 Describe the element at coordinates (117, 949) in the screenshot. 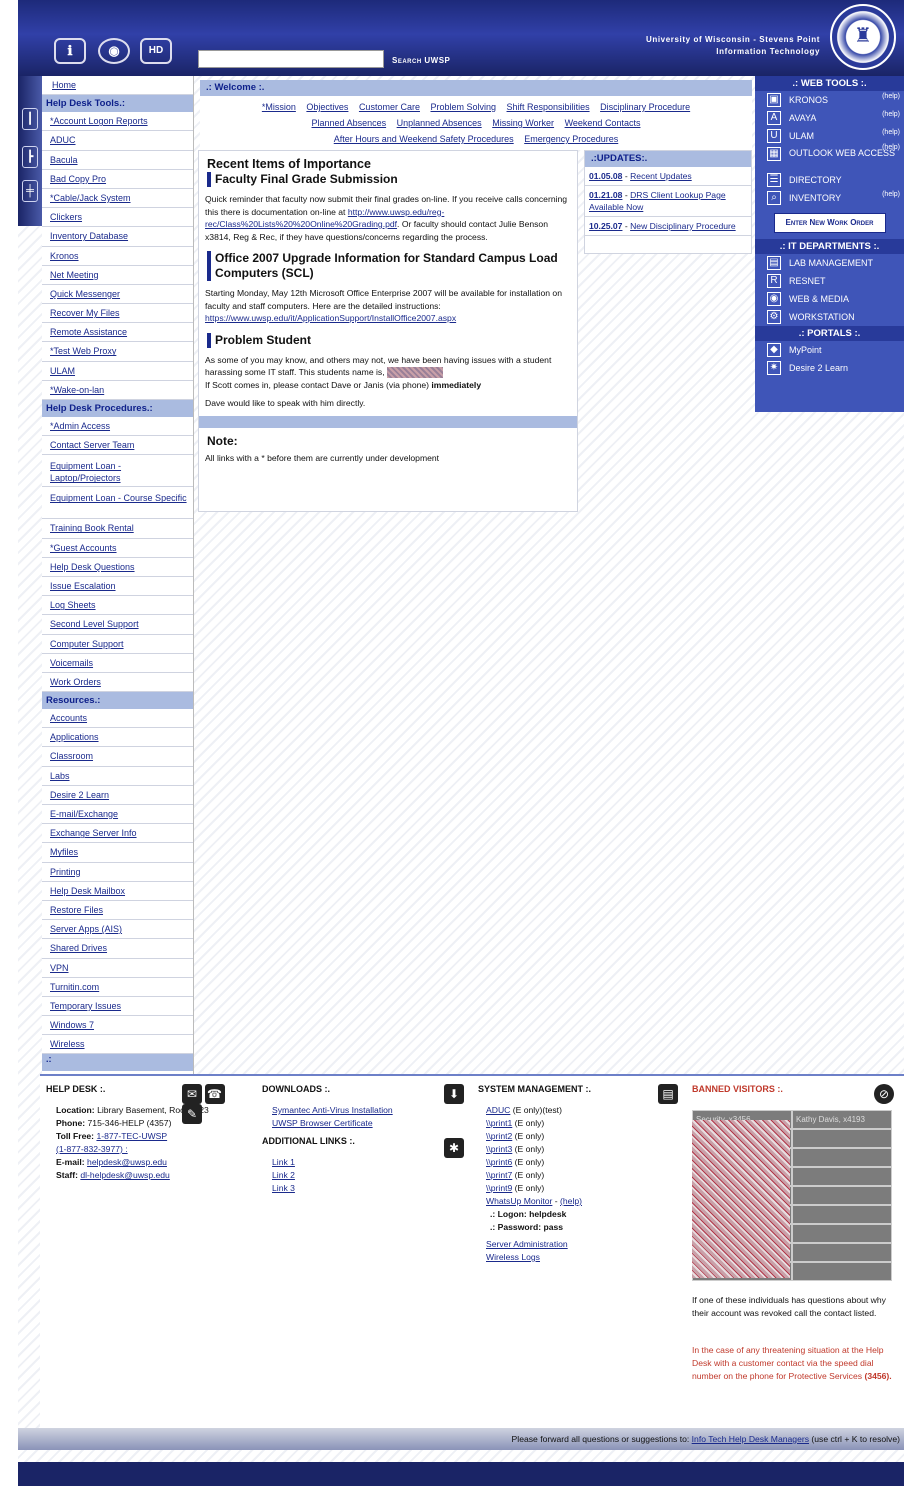

I see `nav-item-shared-drives: Shared Drives` at that location.